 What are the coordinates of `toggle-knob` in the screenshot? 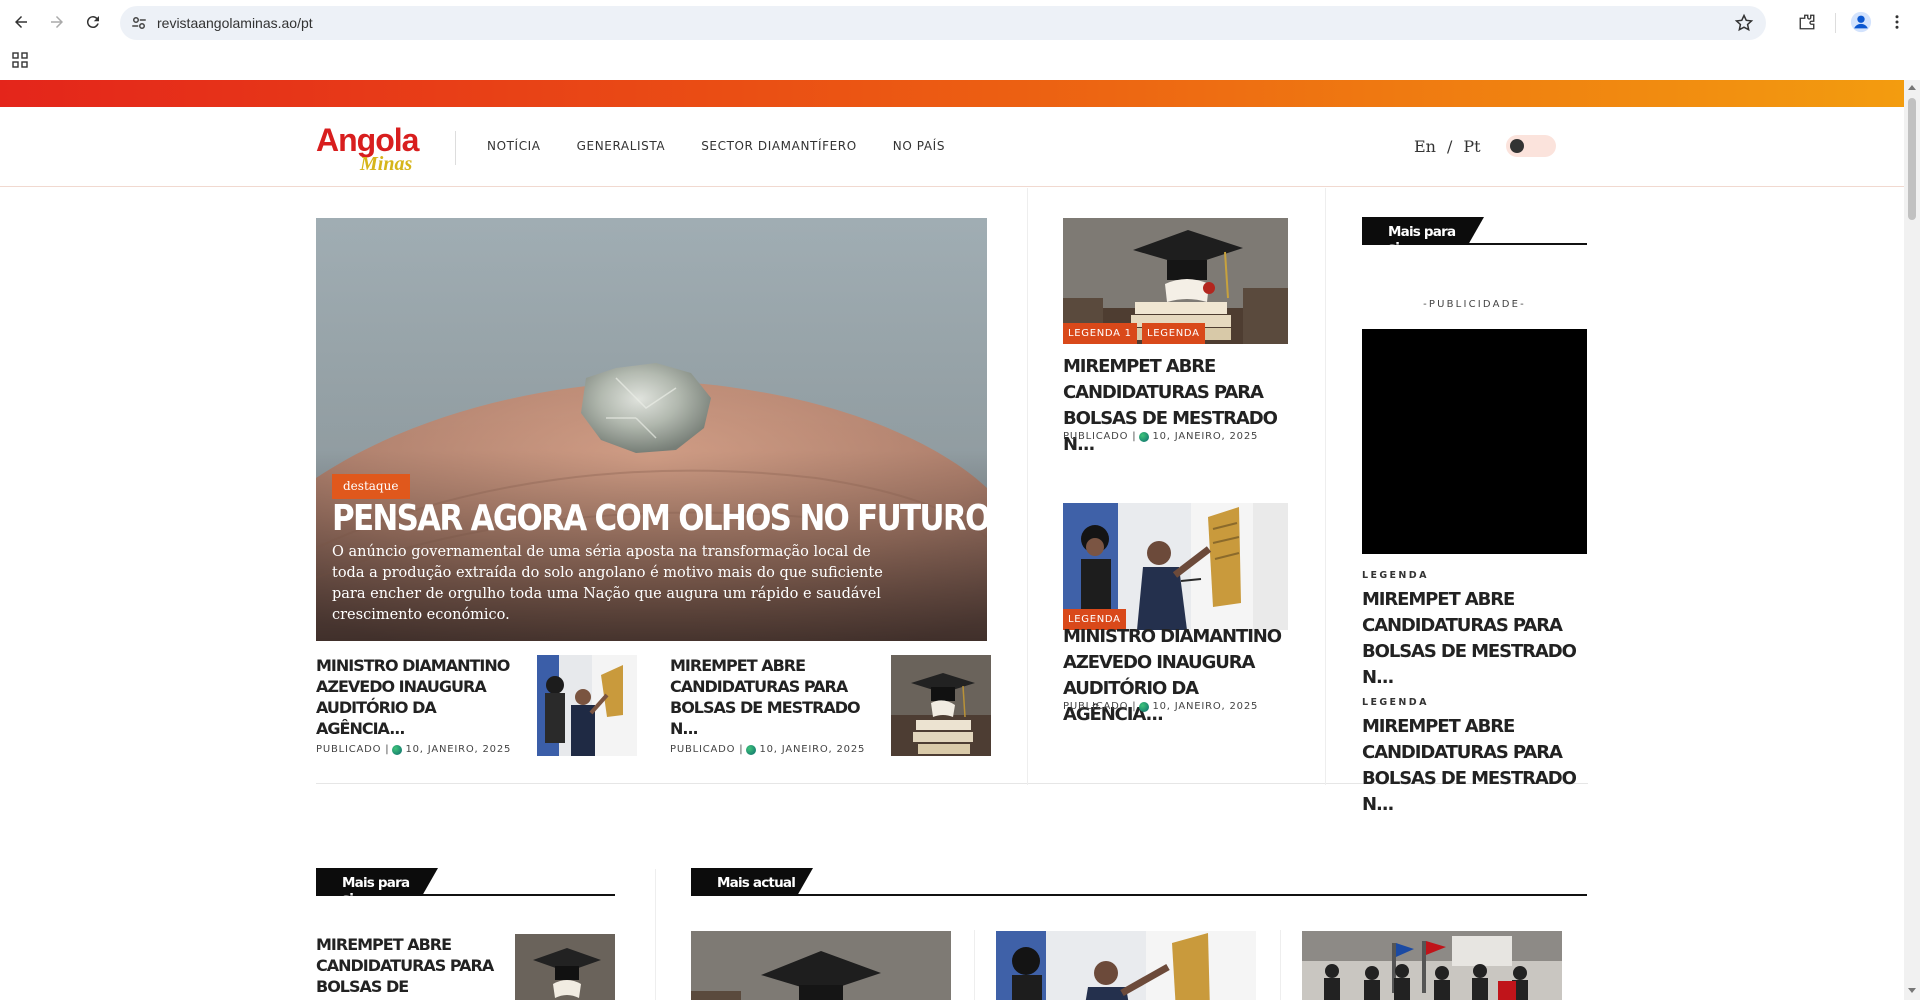 It's located at (1517, 146).